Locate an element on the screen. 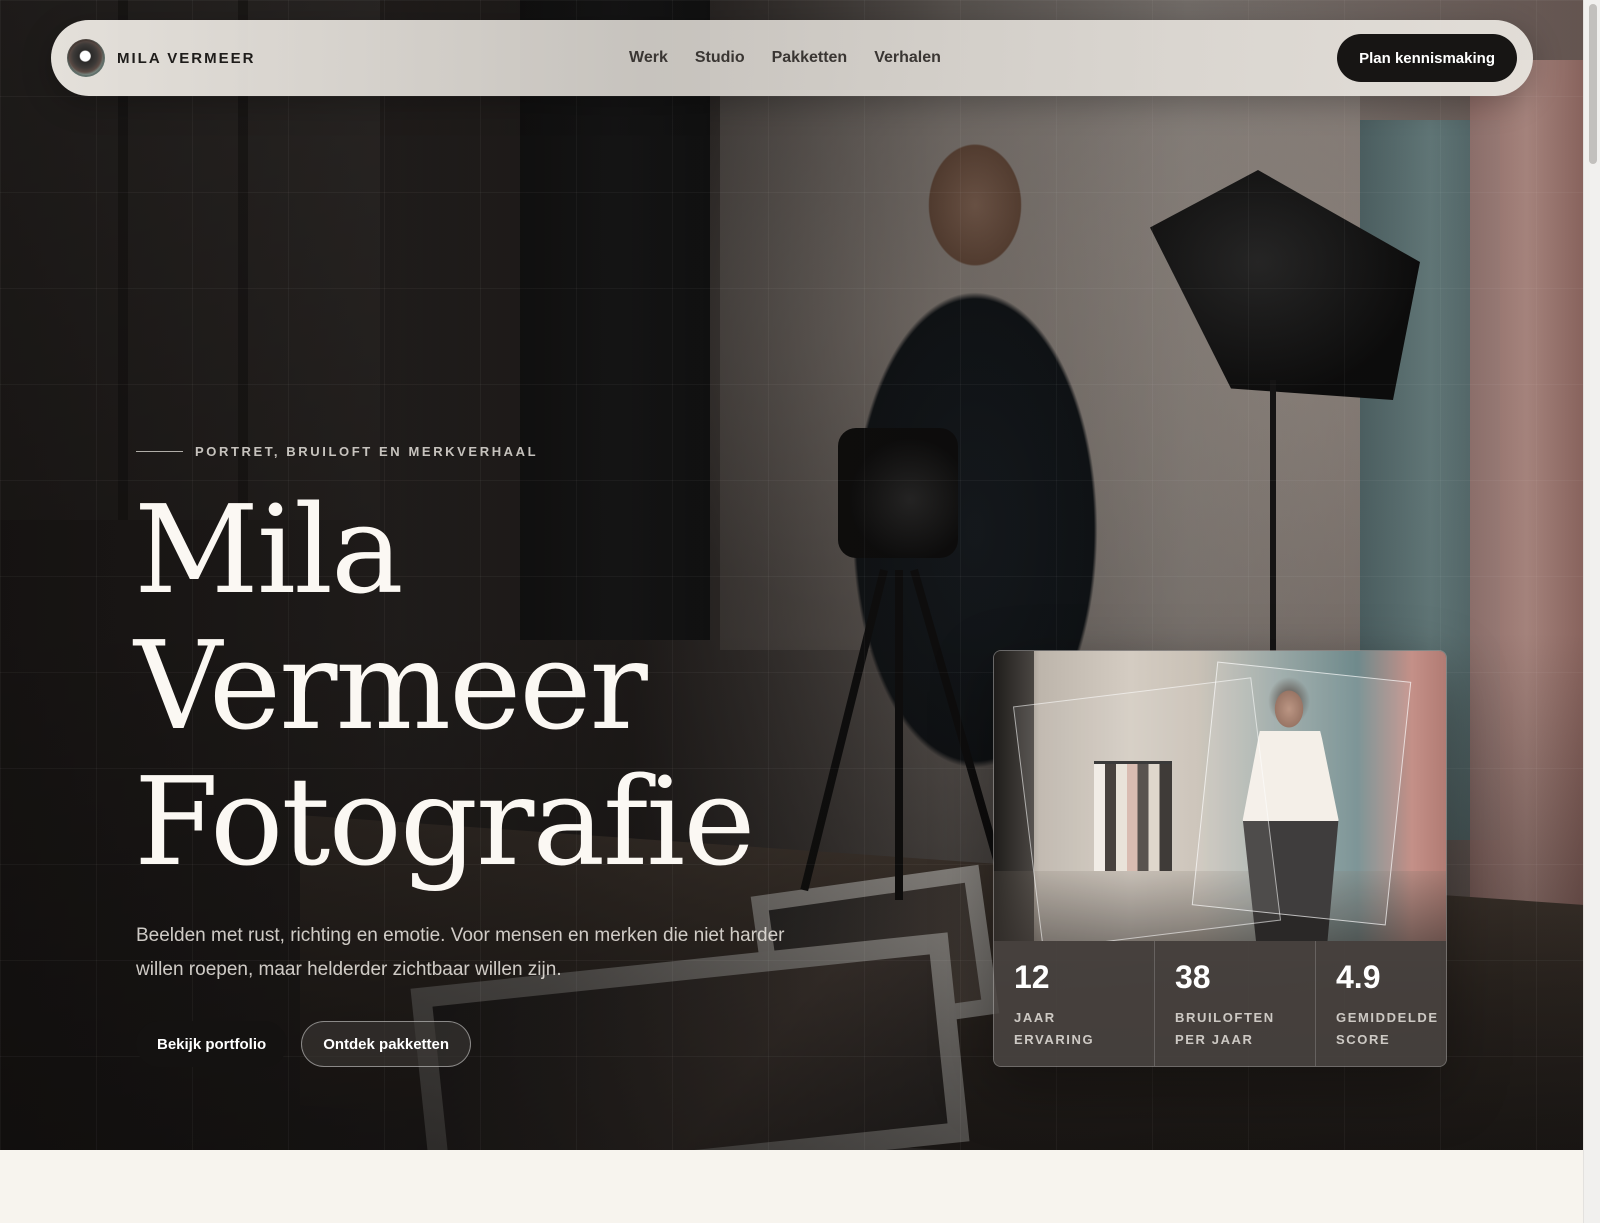 This screenshot has height=1223, width=1600. discover-packages-button: Ontdek pakketten is located at coordinates (386, 1044).